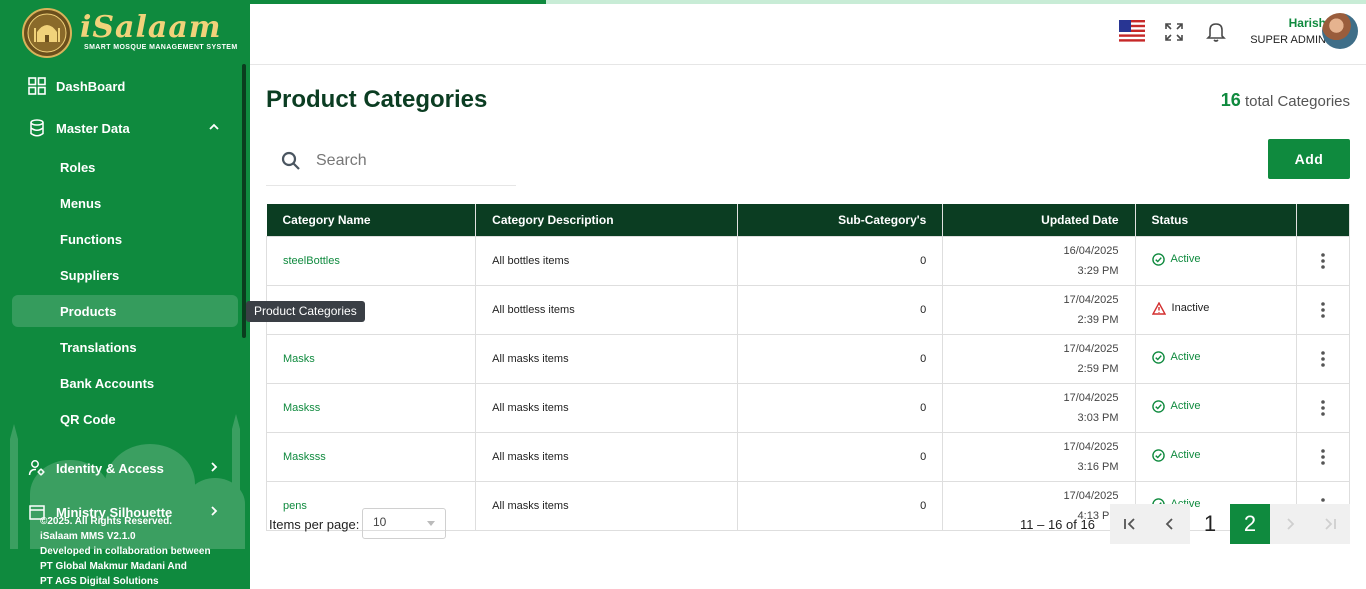  Describe the element at coordinates (371, 220) in the screenshot. I see `column-header-category-name: Category Name` at that location.